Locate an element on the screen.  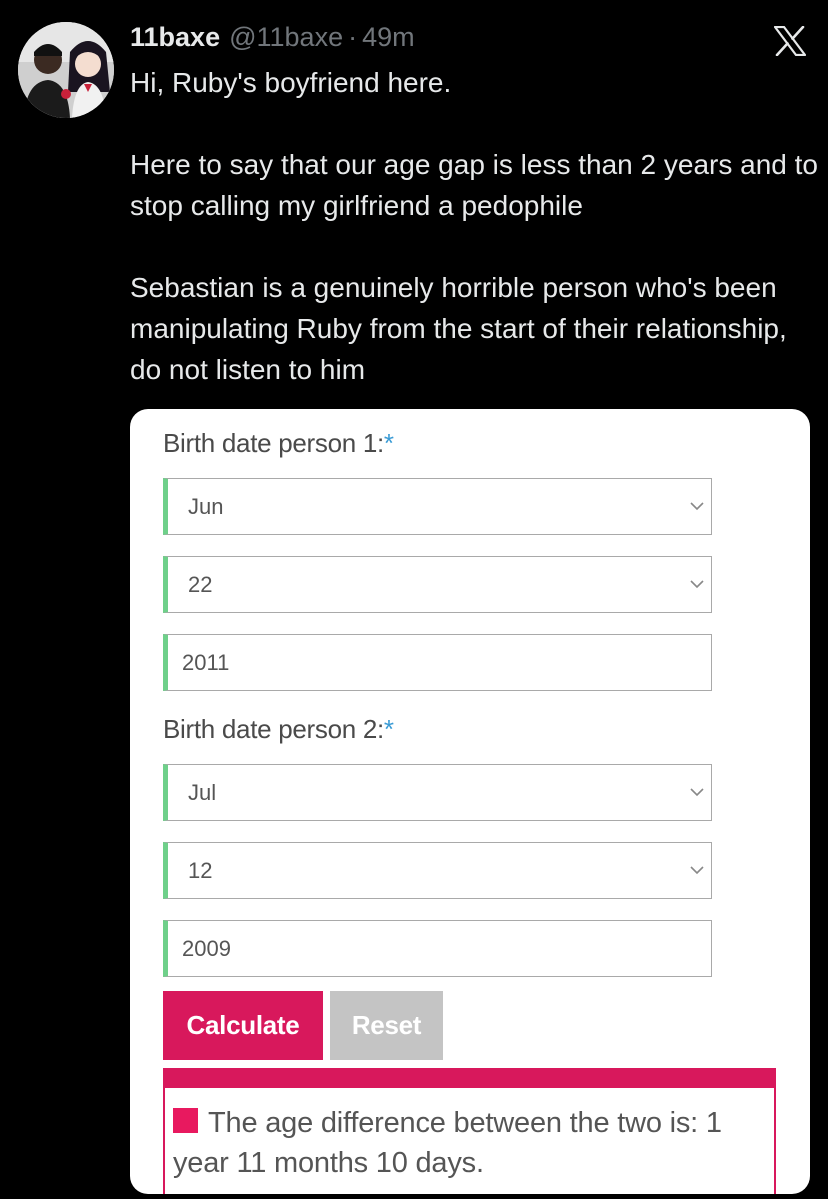
reset-button: Reset is located at coordinates (386, 1025).